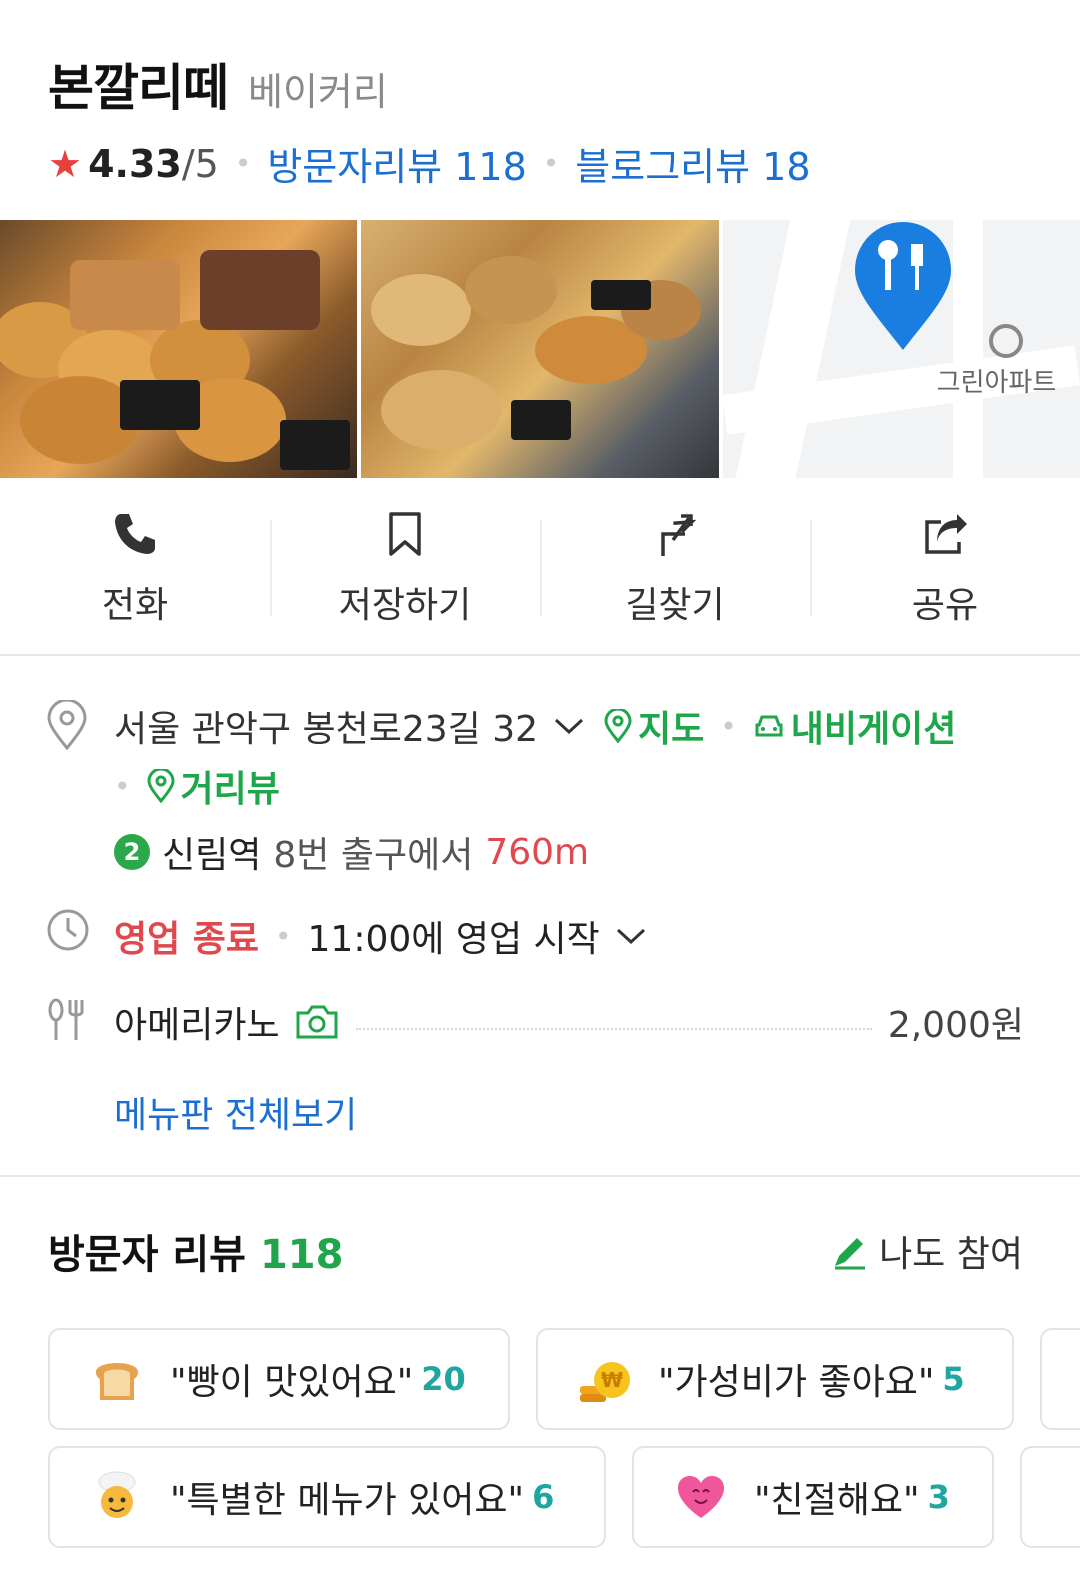 Image resolution: width=1080 pixels, height=1588 pixels. What do you see at coordinates (65, 163) in the screenshot?
I see `star-icon: ★` at bounding box center [65, 163].